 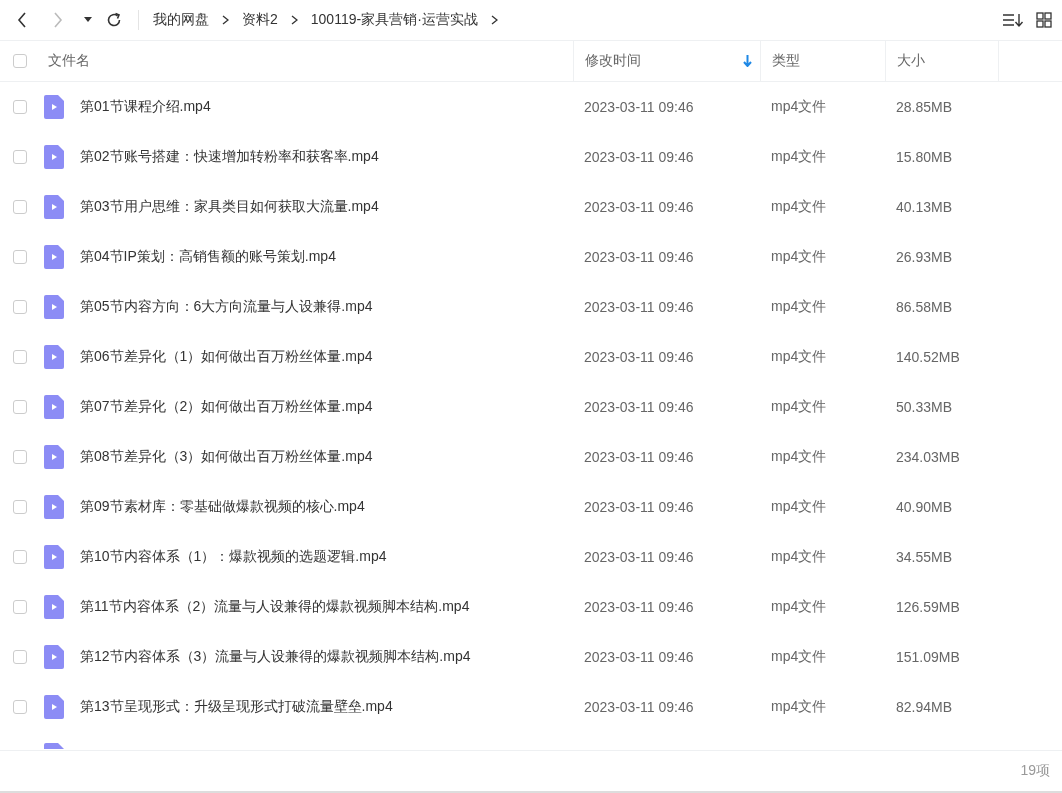 I want to click on file-size: 15.80MB, so click(x=924, y=157).